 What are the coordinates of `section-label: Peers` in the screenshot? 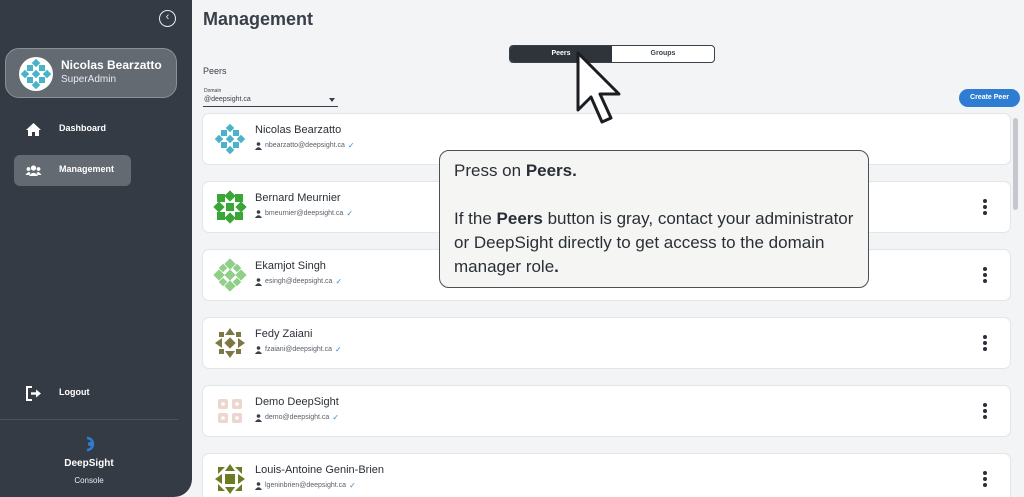 It's located at (215, 71).